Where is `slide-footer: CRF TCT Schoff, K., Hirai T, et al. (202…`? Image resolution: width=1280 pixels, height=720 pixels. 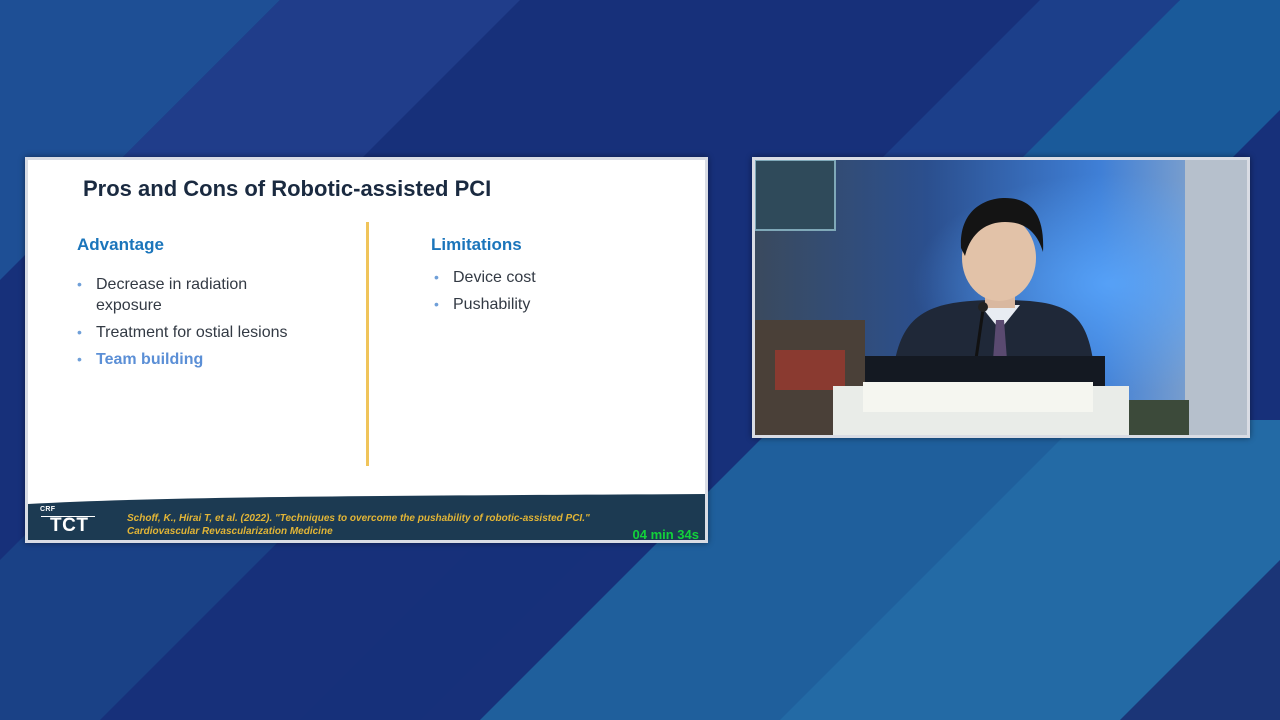 slide-footer: CRF TCT Schoff, K., Hirai T, et al. (202… is located at coordinates (366, 517).